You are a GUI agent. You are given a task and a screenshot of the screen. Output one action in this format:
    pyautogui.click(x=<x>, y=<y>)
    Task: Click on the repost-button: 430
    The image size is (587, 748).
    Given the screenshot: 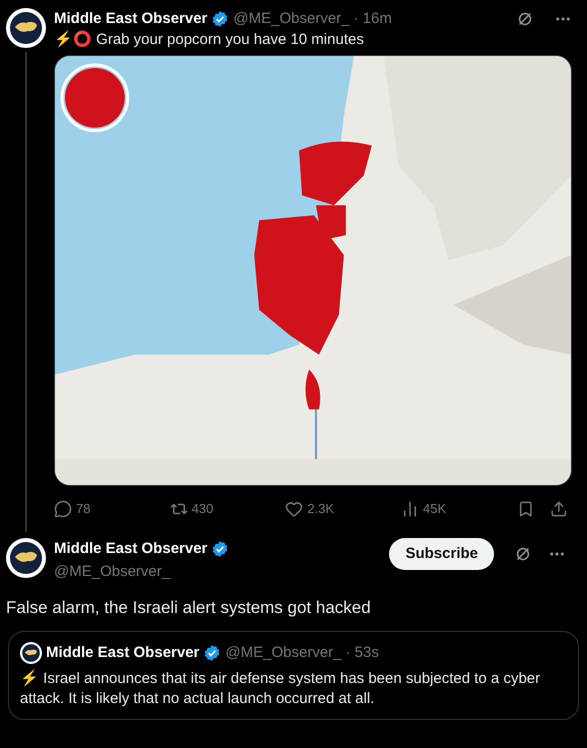 What is the action you would take?
    pyautogui.click(x=228, y=509)
    